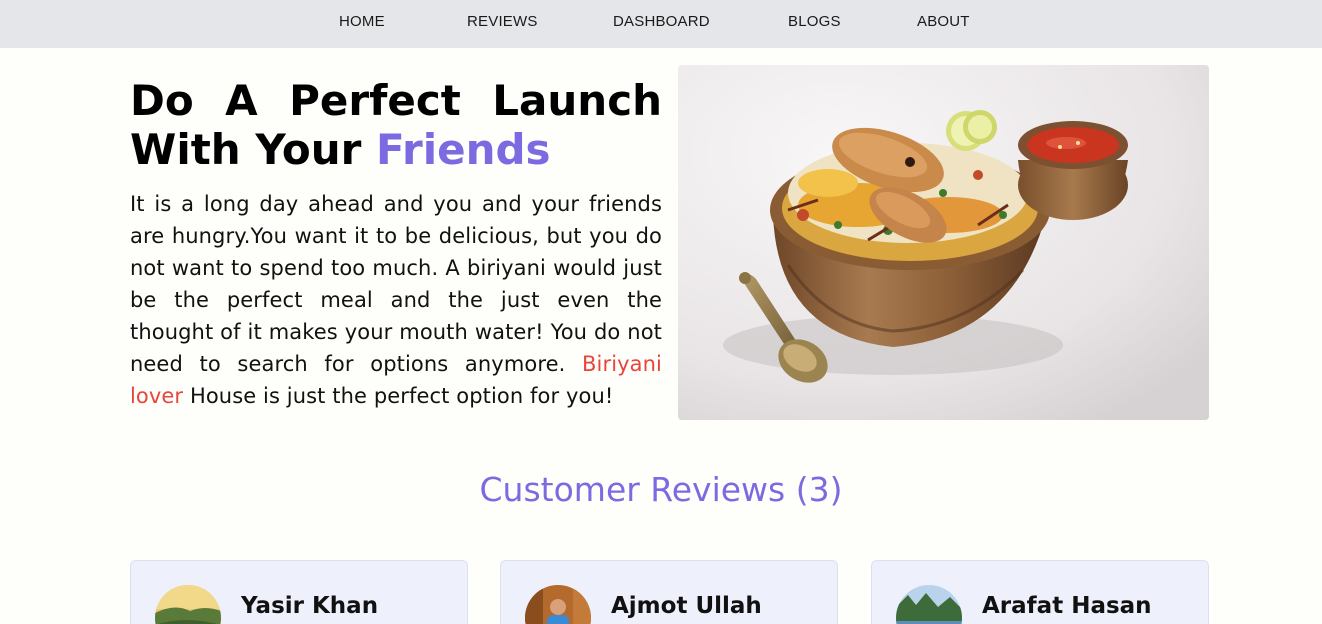 The height and width of the screenshot is (624, 1322). I want to click on reviewer-name: Arafat Hasan, so click(1067, 606).